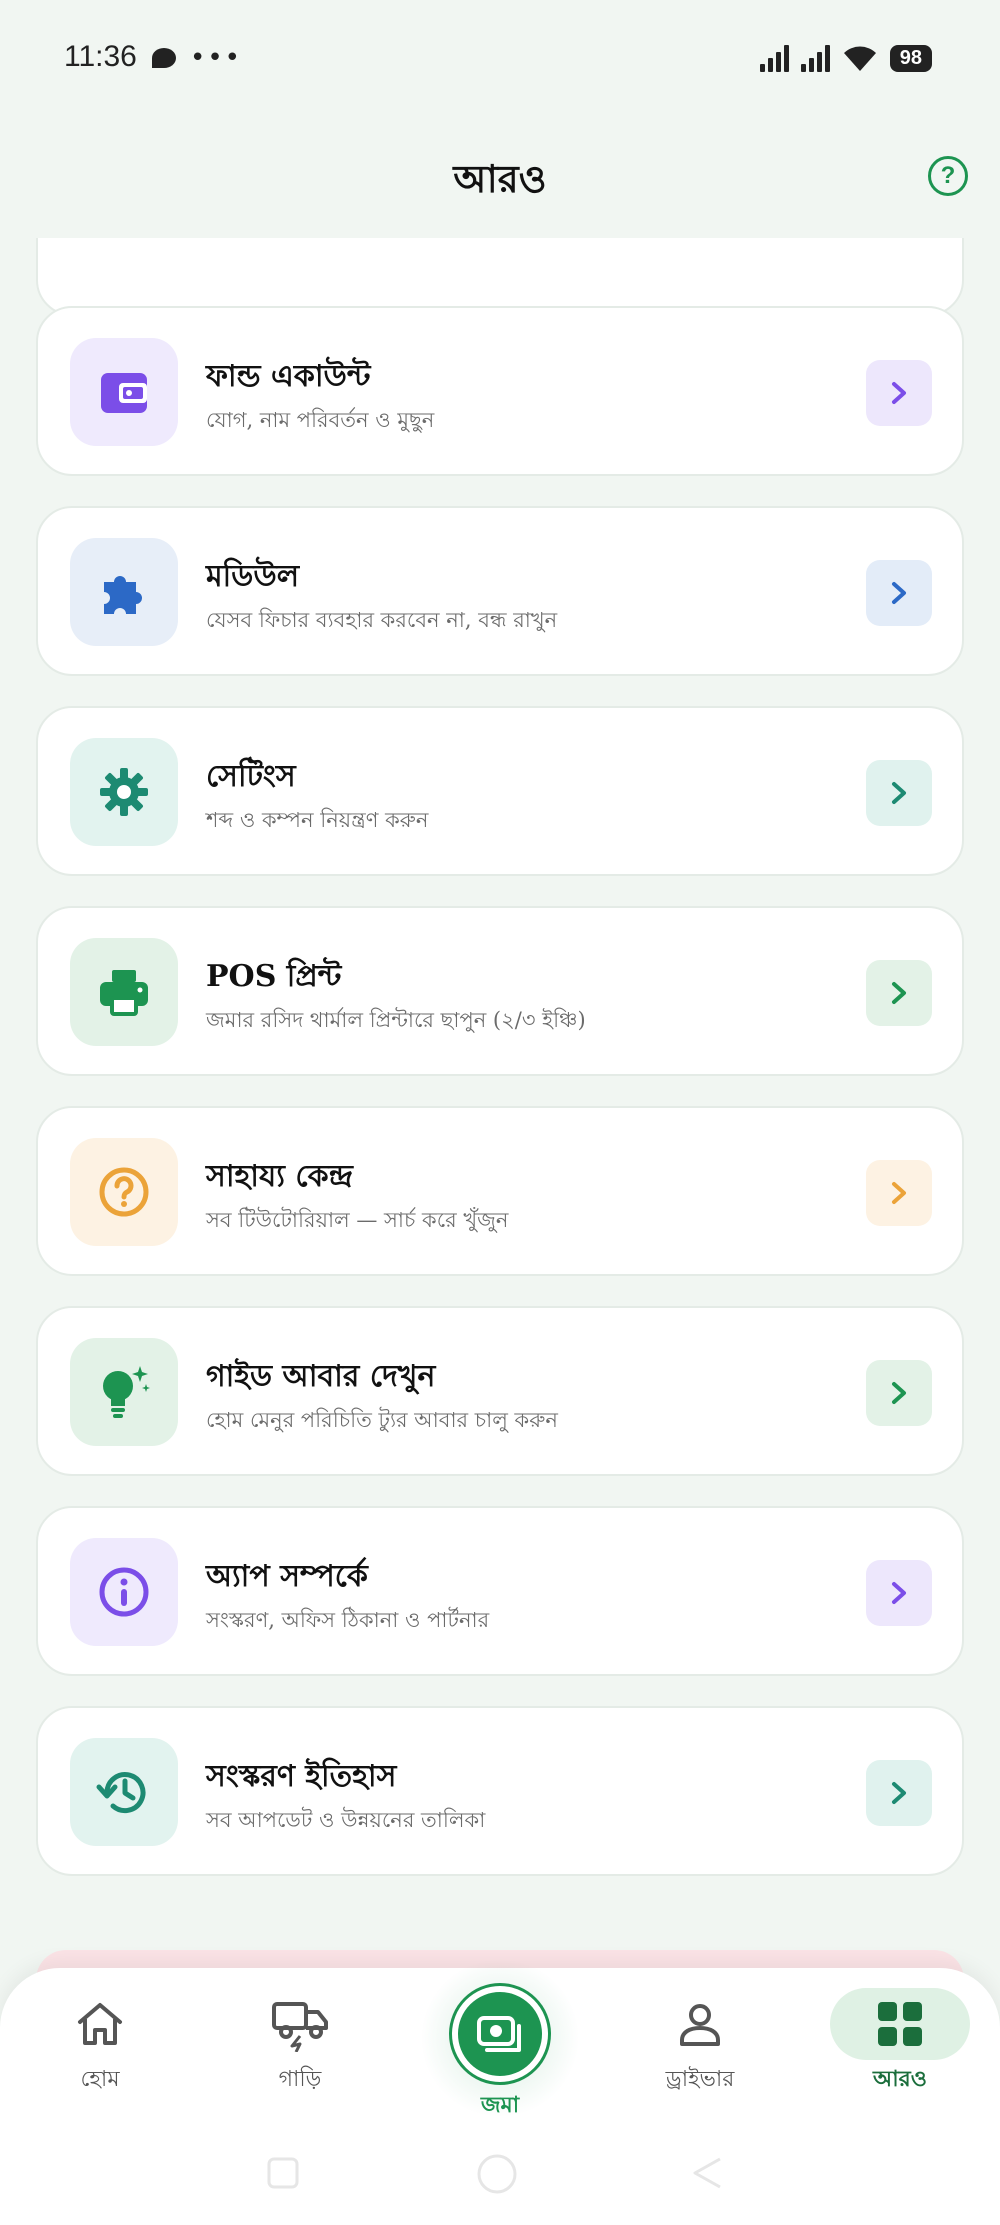  I want to click on home-icon, so click(100, 2024).